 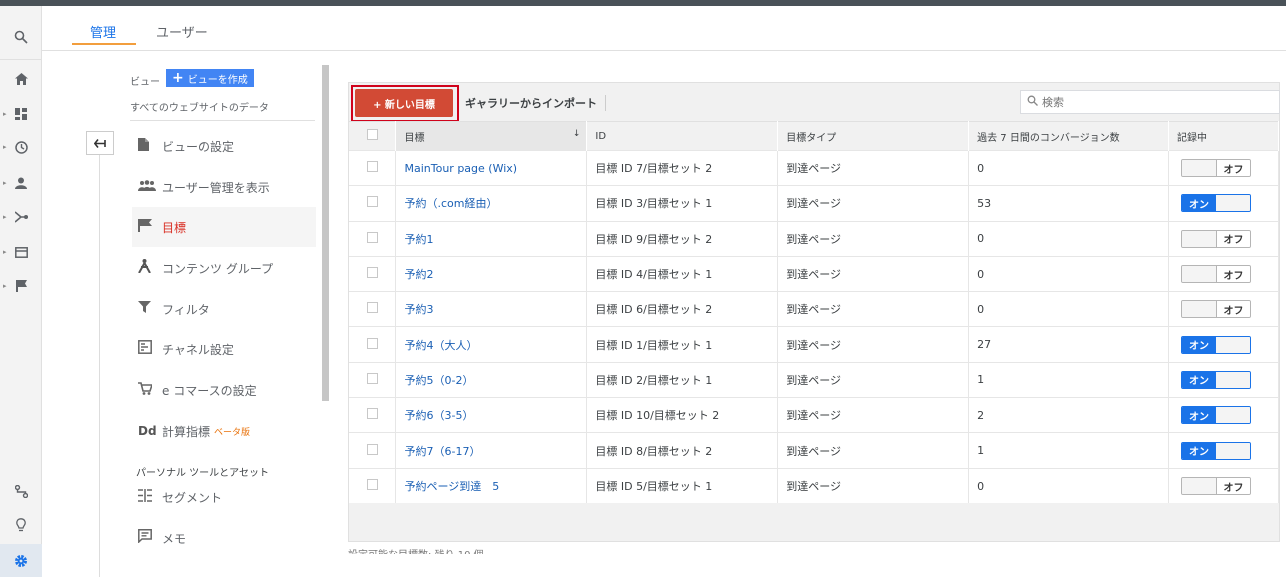 I want to click on nav-item-label: e コマースの設定, so click(x=209, y=390).